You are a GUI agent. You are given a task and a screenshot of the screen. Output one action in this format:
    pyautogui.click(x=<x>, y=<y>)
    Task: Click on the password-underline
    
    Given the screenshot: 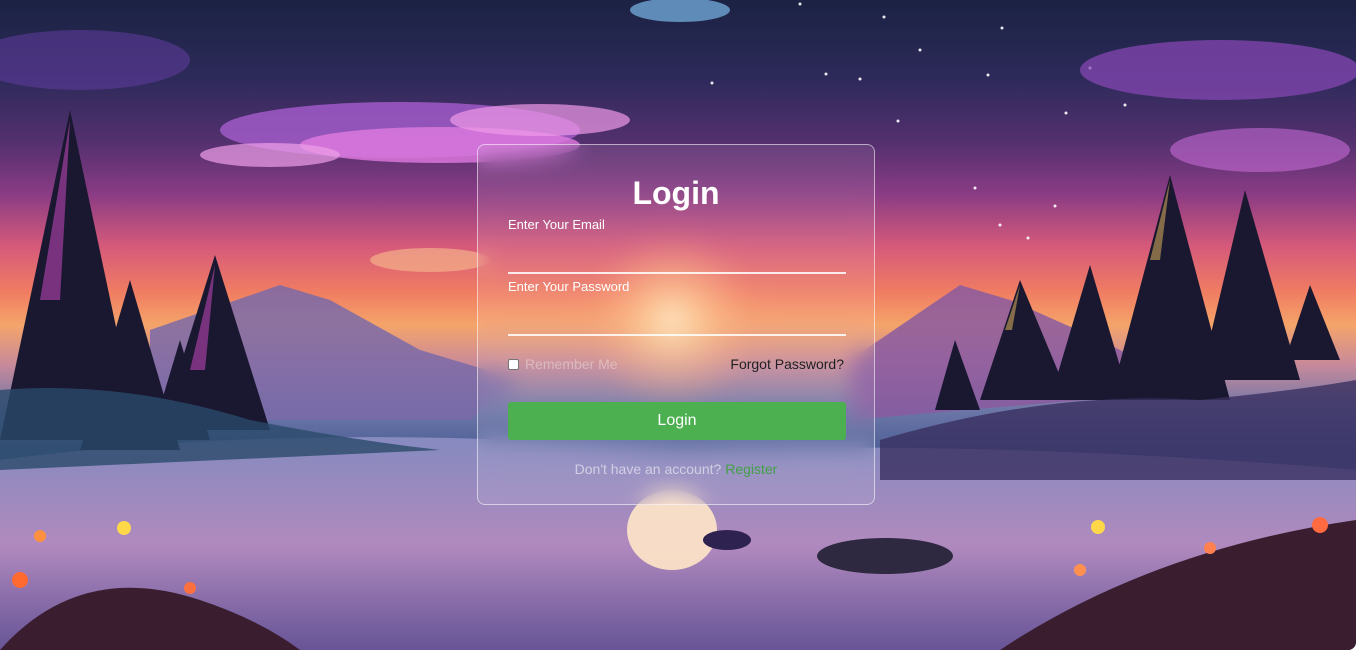 What is the action you would take?
    pyautogui.click(x=677, y=335)
    